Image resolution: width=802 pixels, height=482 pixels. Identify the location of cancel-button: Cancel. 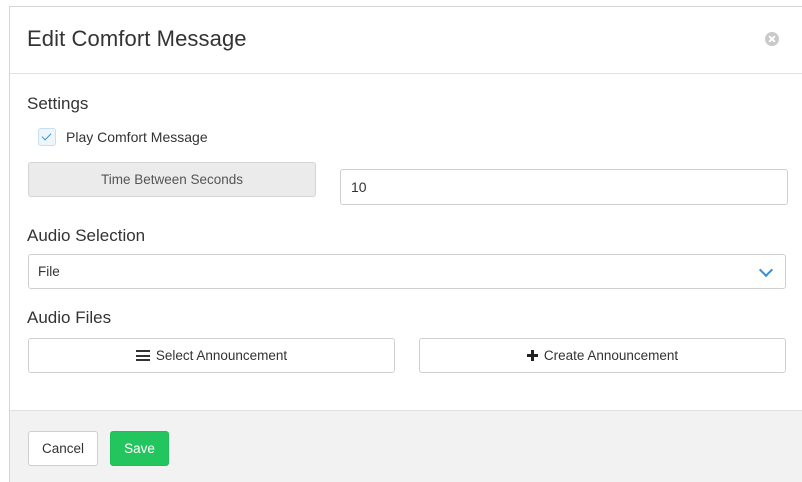
(63, 448).